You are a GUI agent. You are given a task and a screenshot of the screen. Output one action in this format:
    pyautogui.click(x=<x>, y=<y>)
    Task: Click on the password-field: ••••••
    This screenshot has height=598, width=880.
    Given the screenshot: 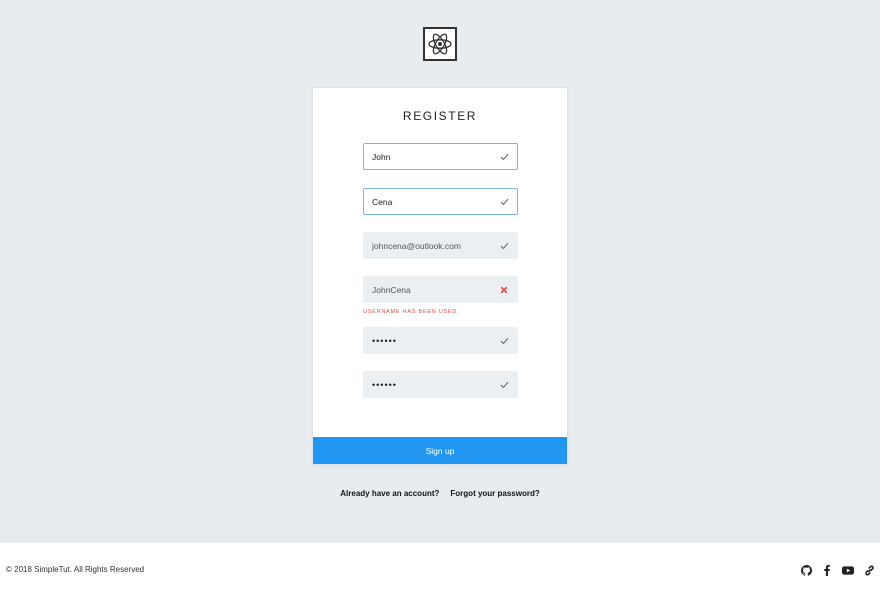 What is the action you would take?
    pyautogui.click(x=440, y=340)
    